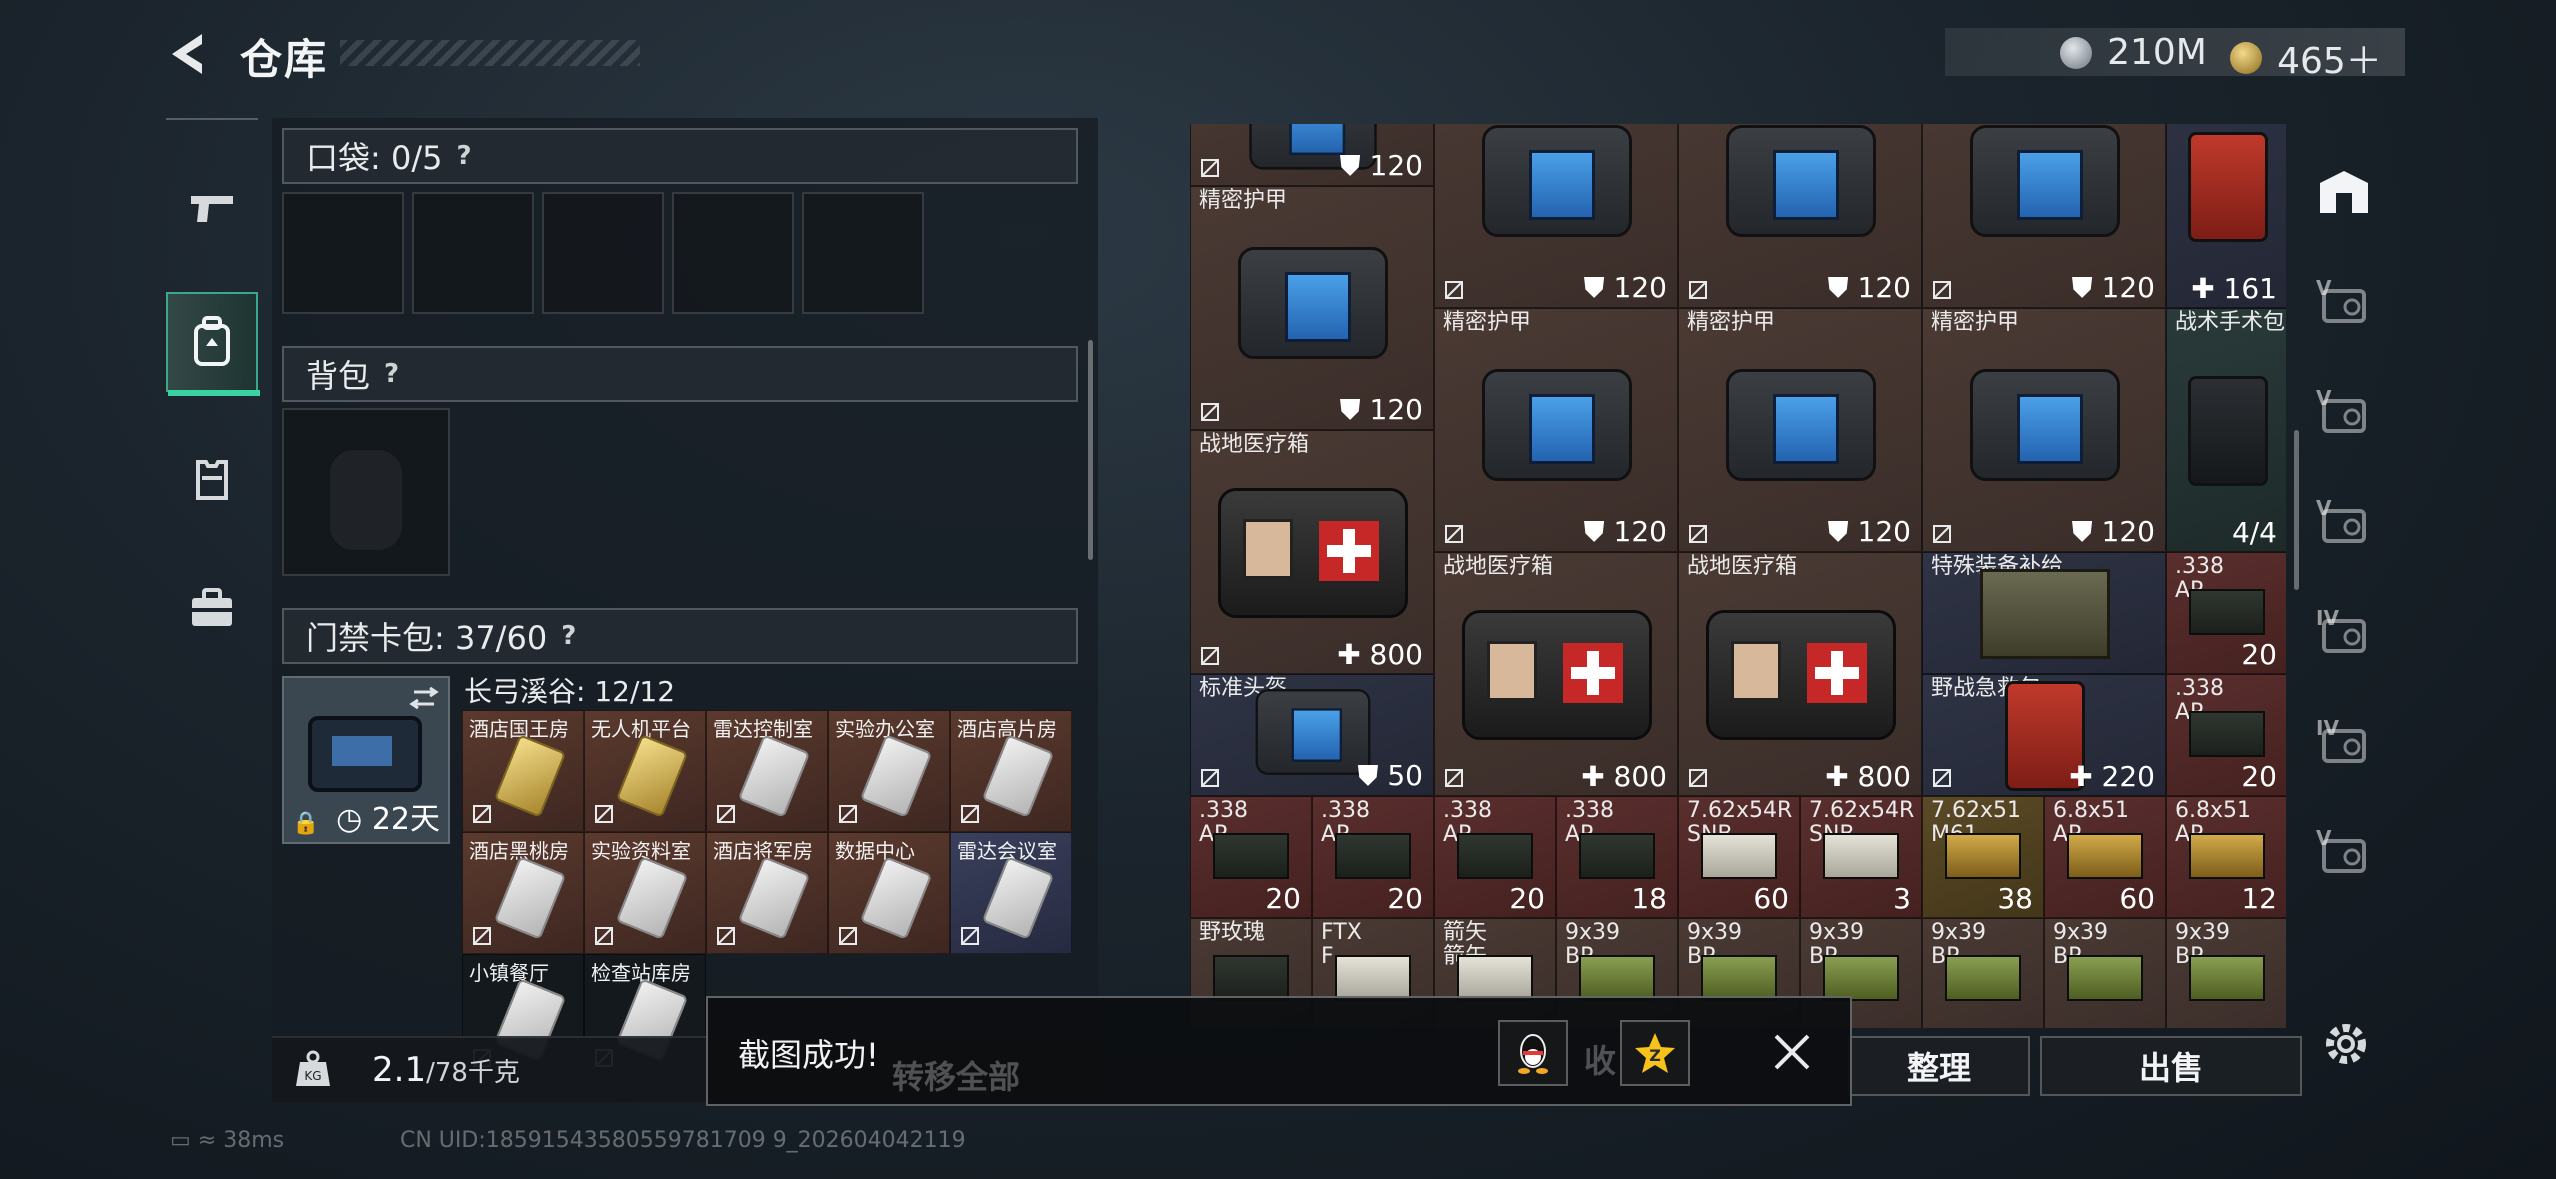 The width and height of the screenshot is (2556, 1179). Describe the element at coordinates (2296, 510) in the screenshot. I see `stash-scrollbar` at that location.